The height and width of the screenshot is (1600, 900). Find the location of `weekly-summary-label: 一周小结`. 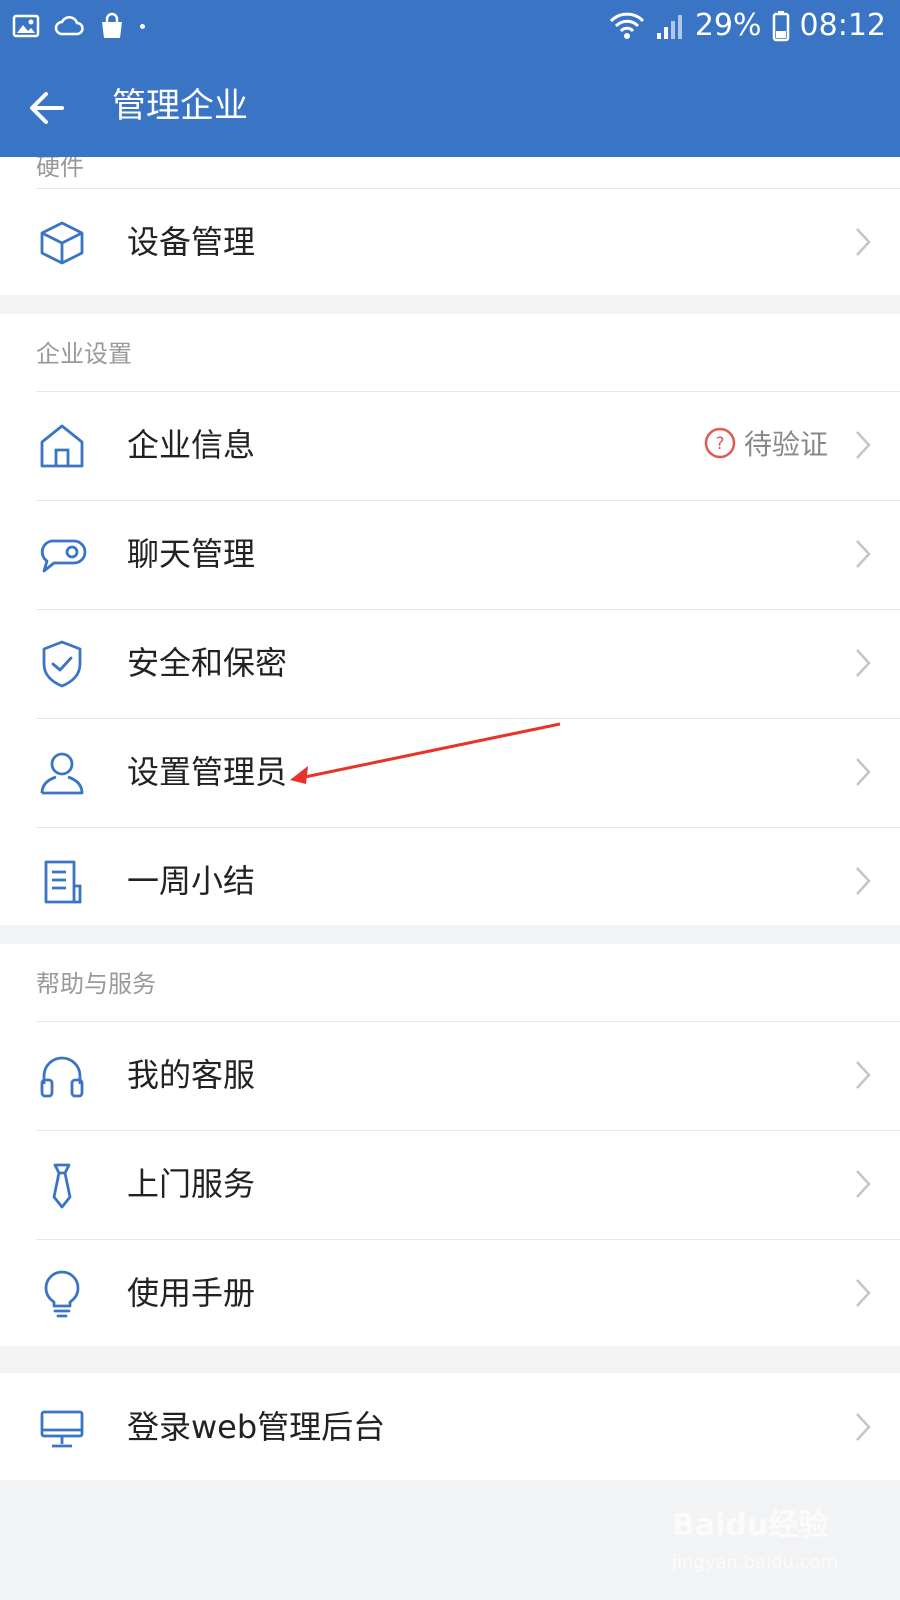

weekly-summary-label: 一周小结 is located at coordinates (191, 881).